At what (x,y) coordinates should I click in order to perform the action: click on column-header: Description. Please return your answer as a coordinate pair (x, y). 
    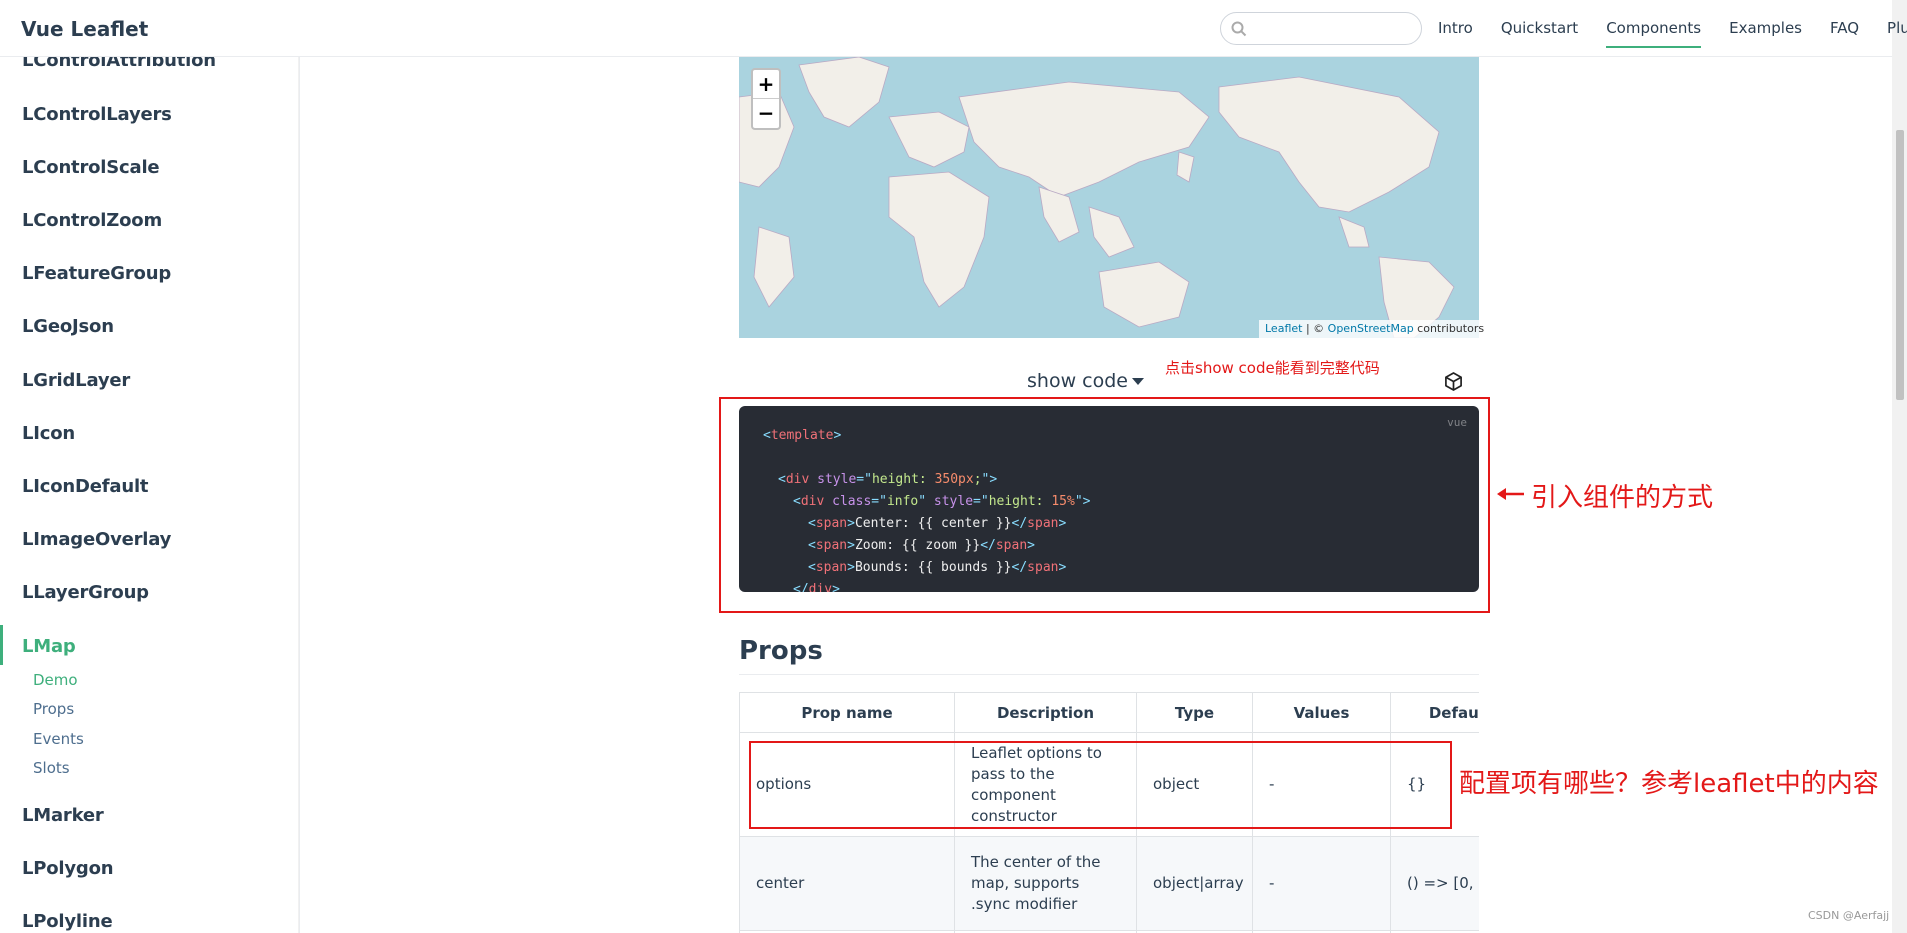
    Looking at the image, I should click on (1045, 712).